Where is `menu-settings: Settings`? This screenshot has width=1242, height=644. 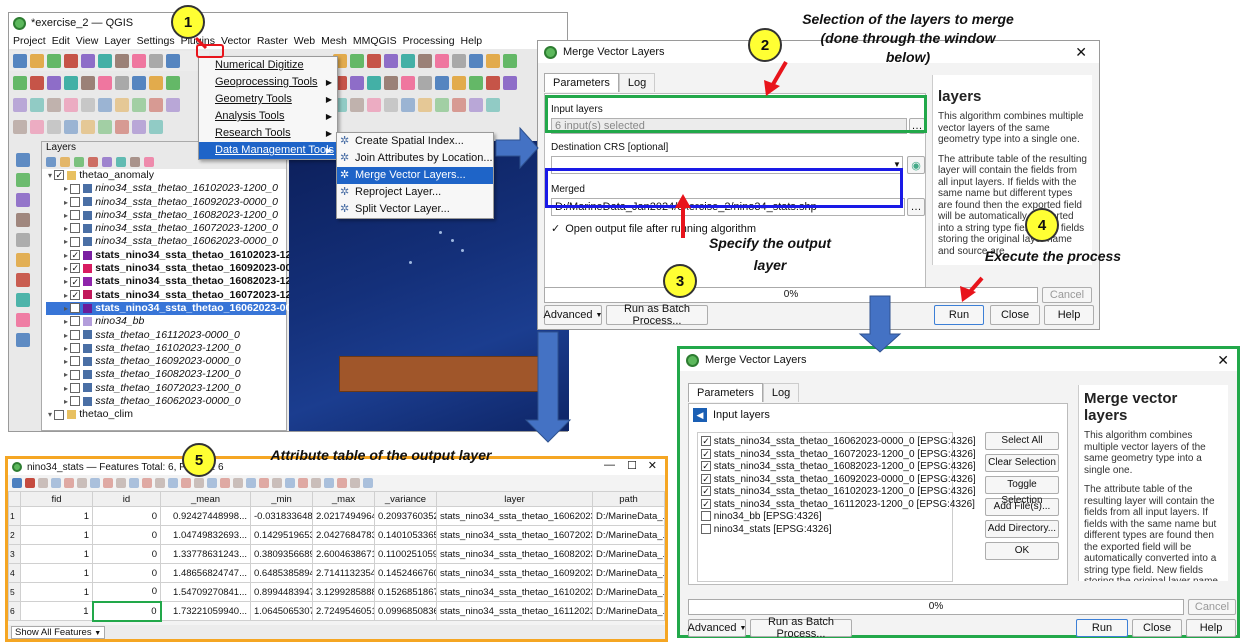 menu-settings: Settings is located at coordinates (156, 41).